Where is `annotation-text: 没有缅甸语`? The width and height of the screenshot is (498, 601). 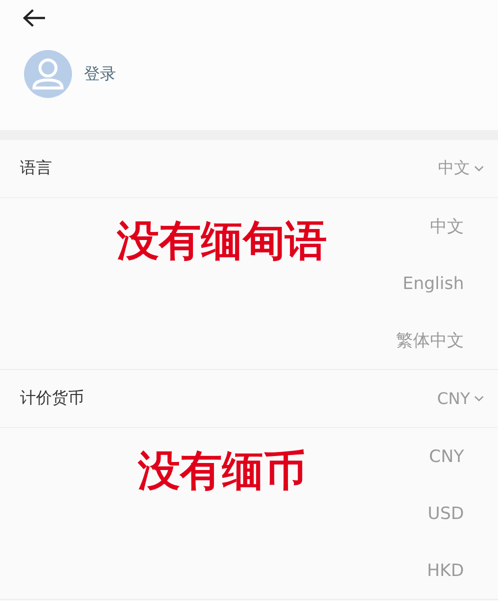
annotation-text: 没有缅甸语 is located at coordinates (222, 241).